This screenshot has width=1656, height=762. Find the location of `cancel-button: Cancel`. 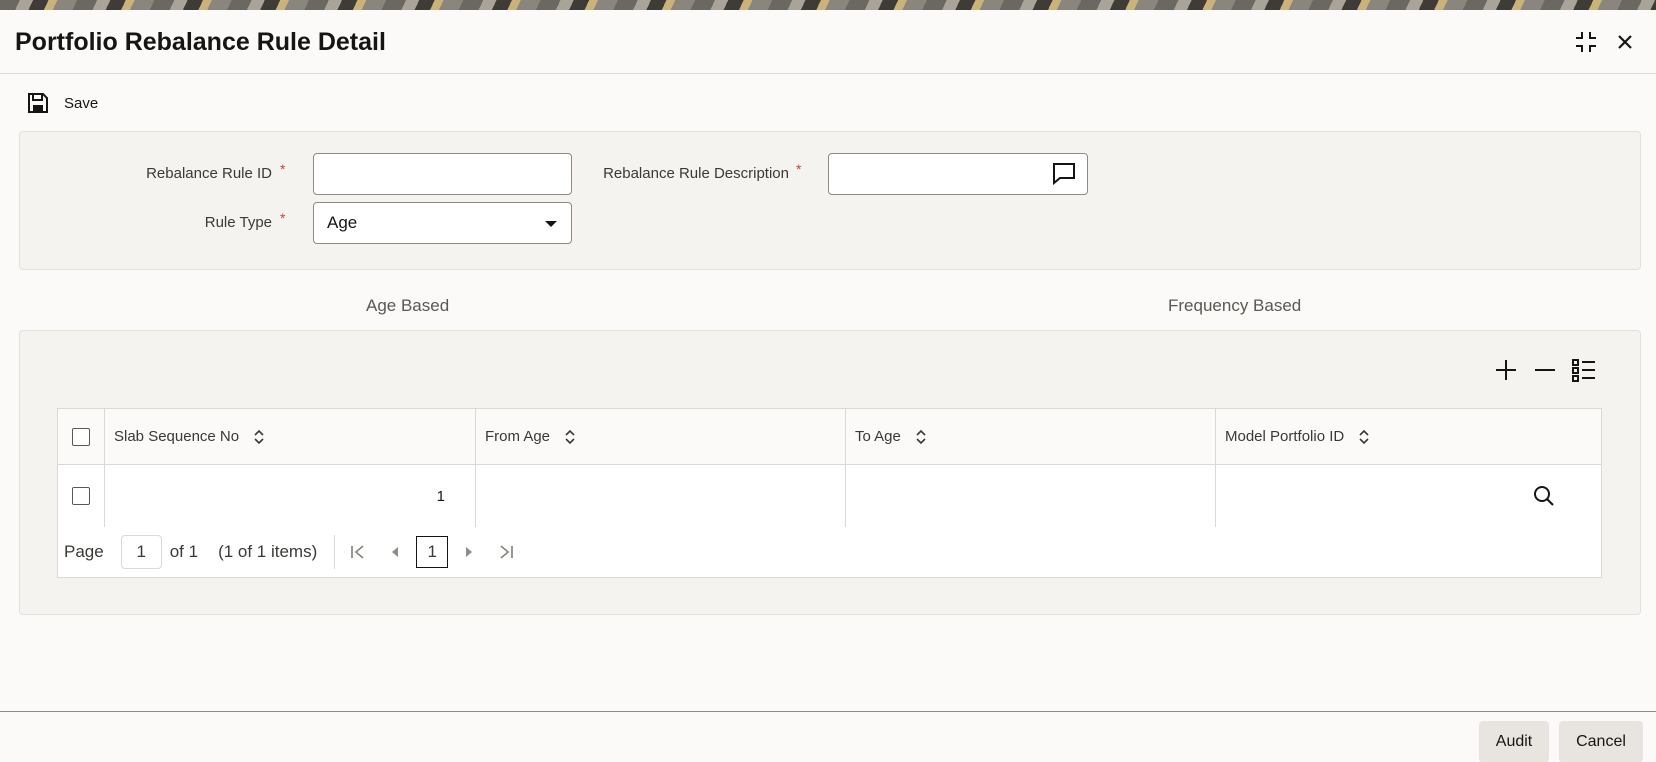

cancel-button: Cancel is located at coordinates (1601, 741).